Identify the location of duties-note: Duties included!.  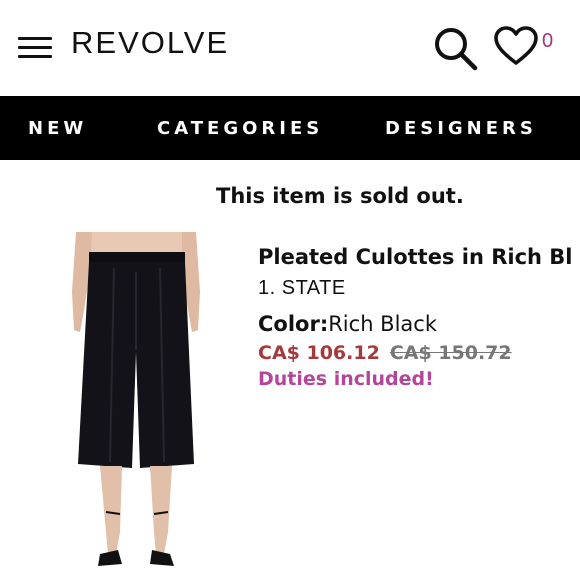
(346, 379).